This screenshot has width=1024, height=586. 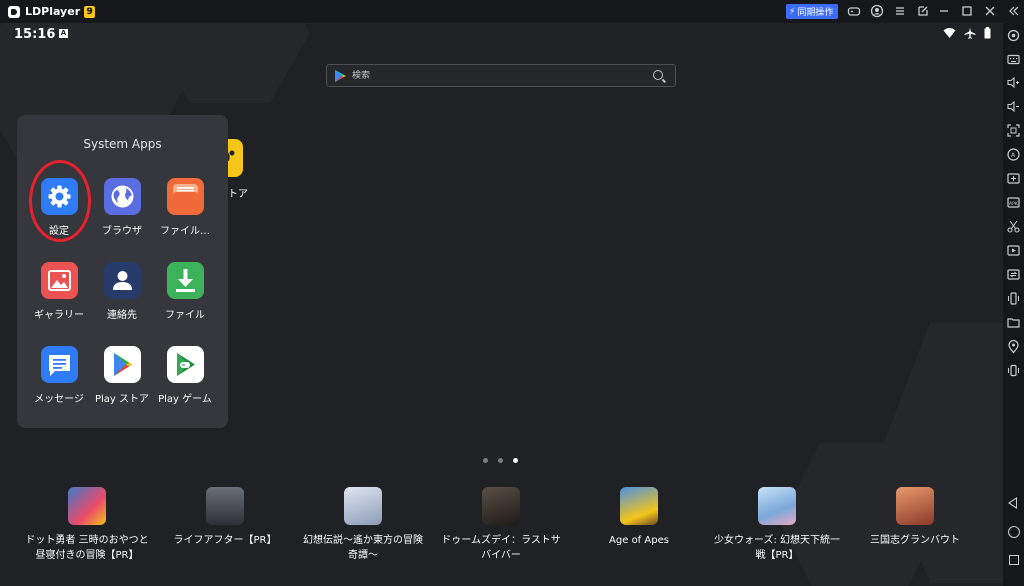 I want to click on app-contacts: 連絡先, so click(x=122, y=291).